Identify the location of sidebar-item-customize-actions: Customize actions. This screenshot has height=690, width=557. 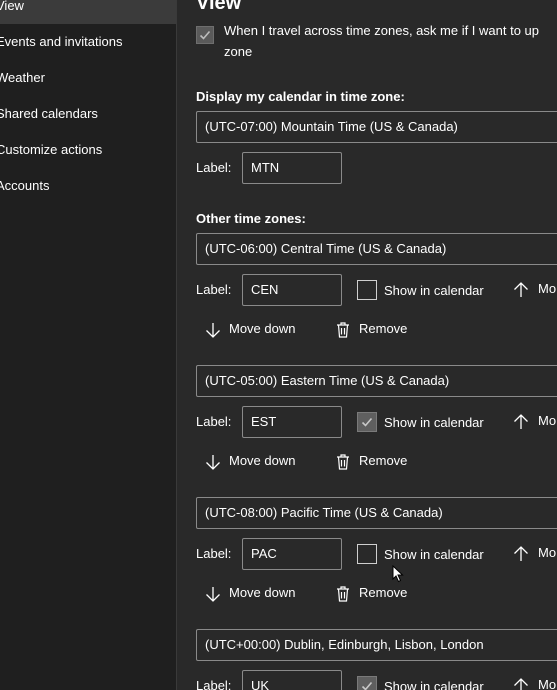
(88, 150).